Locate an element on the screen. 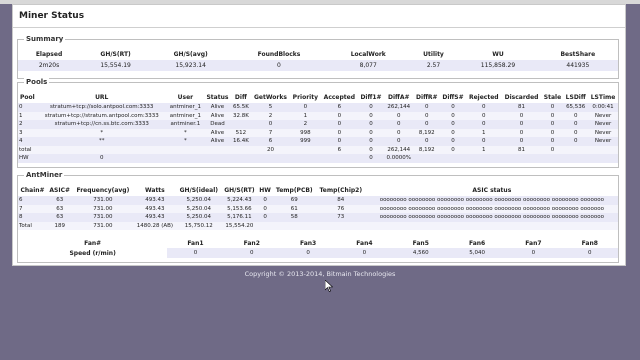 This screenshot has width=640, height=360. fan-header: Fan2 is located at coordinates (251, 243).